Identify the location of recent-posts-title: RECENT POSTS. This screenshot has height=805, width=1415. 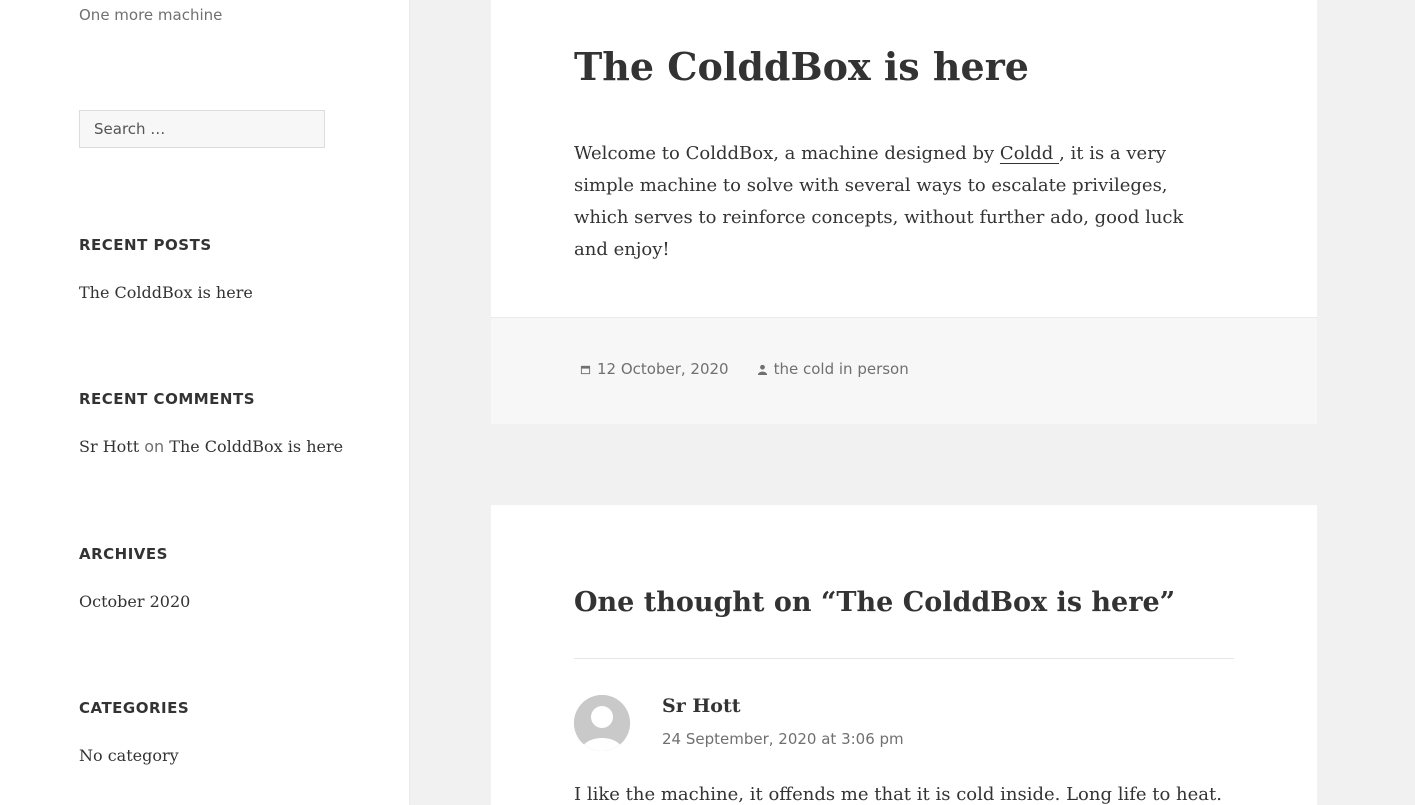
(145, 245).